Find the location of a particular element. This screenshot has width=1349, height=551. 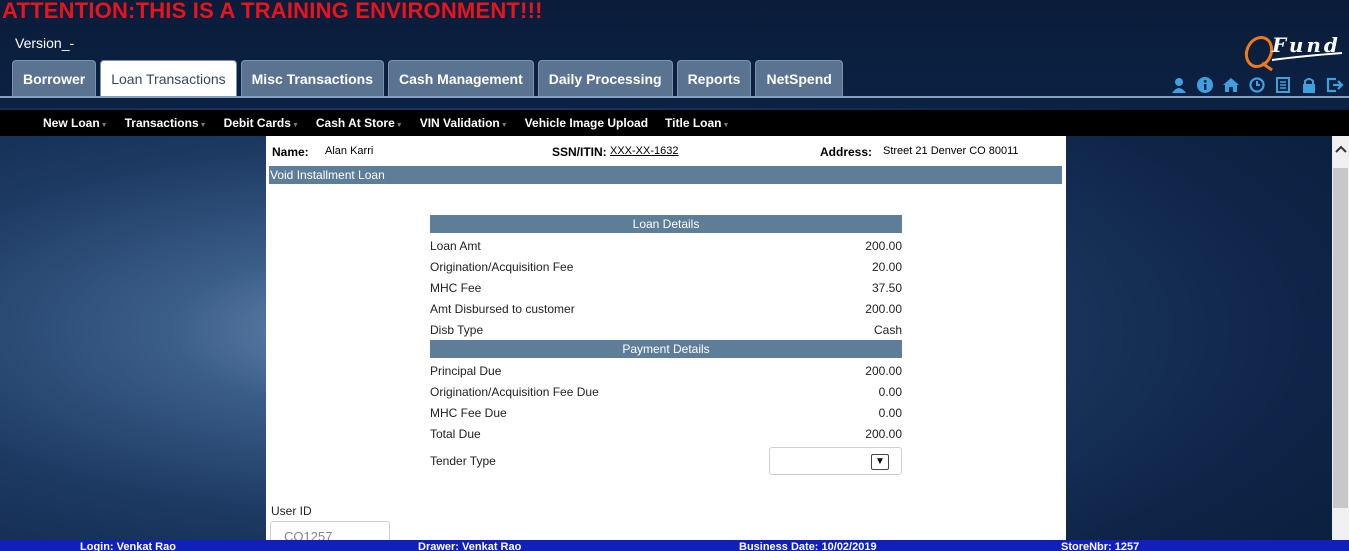

detail-label: Principal Due is located at coordinates (466, 370).